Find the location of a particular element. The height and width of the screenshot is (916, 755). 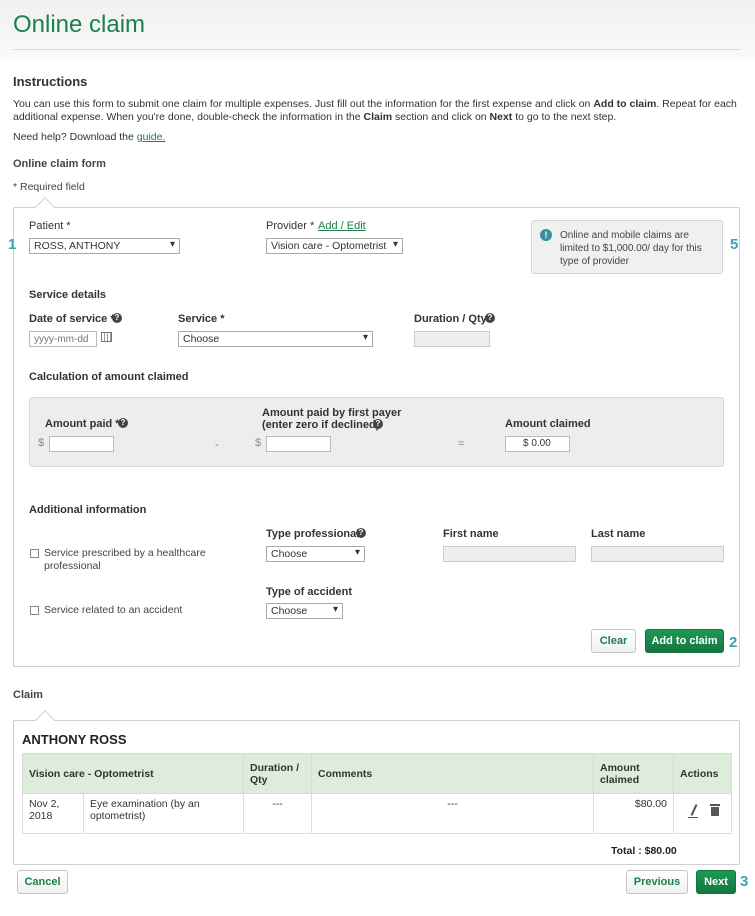

col-actions: Actions is located at coordinates (702, 773).